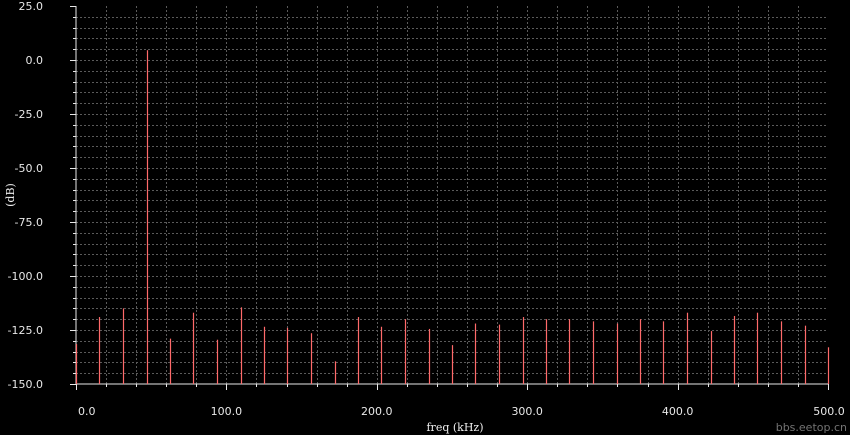 The width and height of the screenshot is (850, 435). Describe the element at coordinates (25, 384) in the screenshot. I see `y-tick-label: -150.0` at that location.